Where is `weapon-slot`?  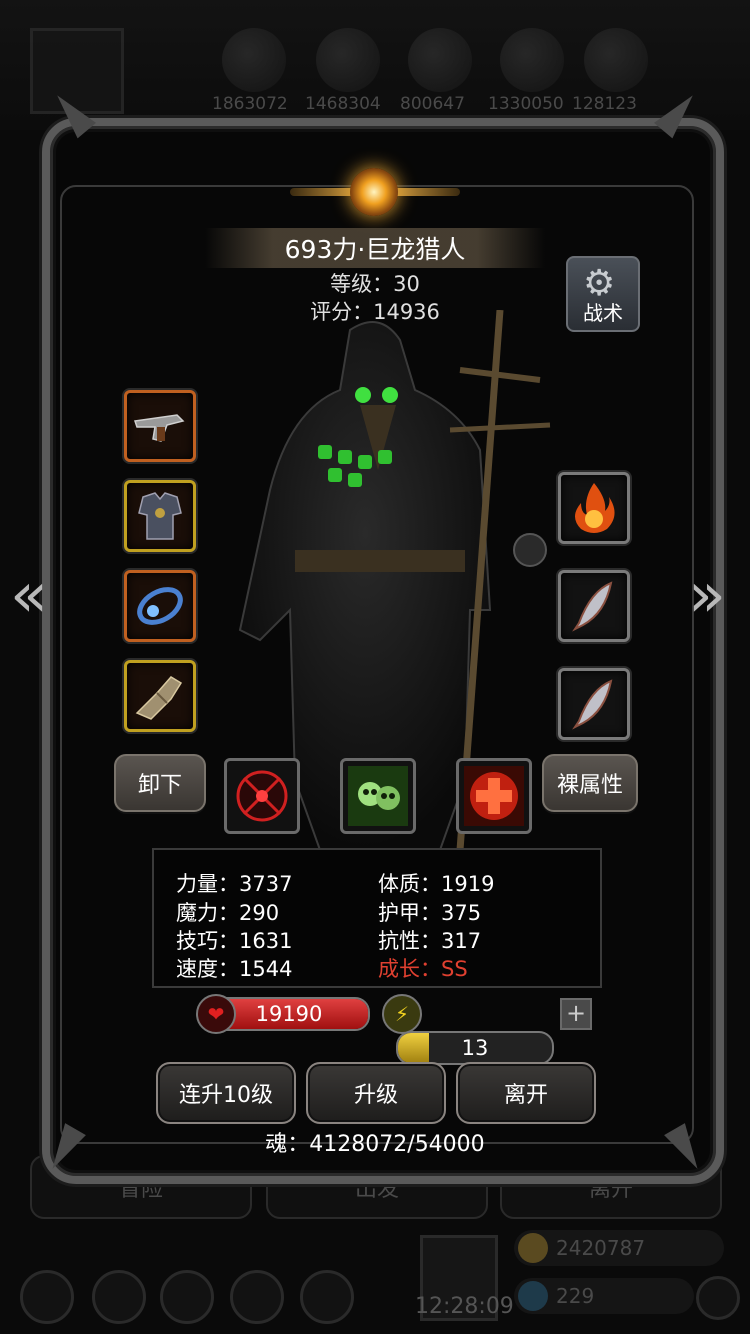 weapon-slot is located at coordinates (160, 426).